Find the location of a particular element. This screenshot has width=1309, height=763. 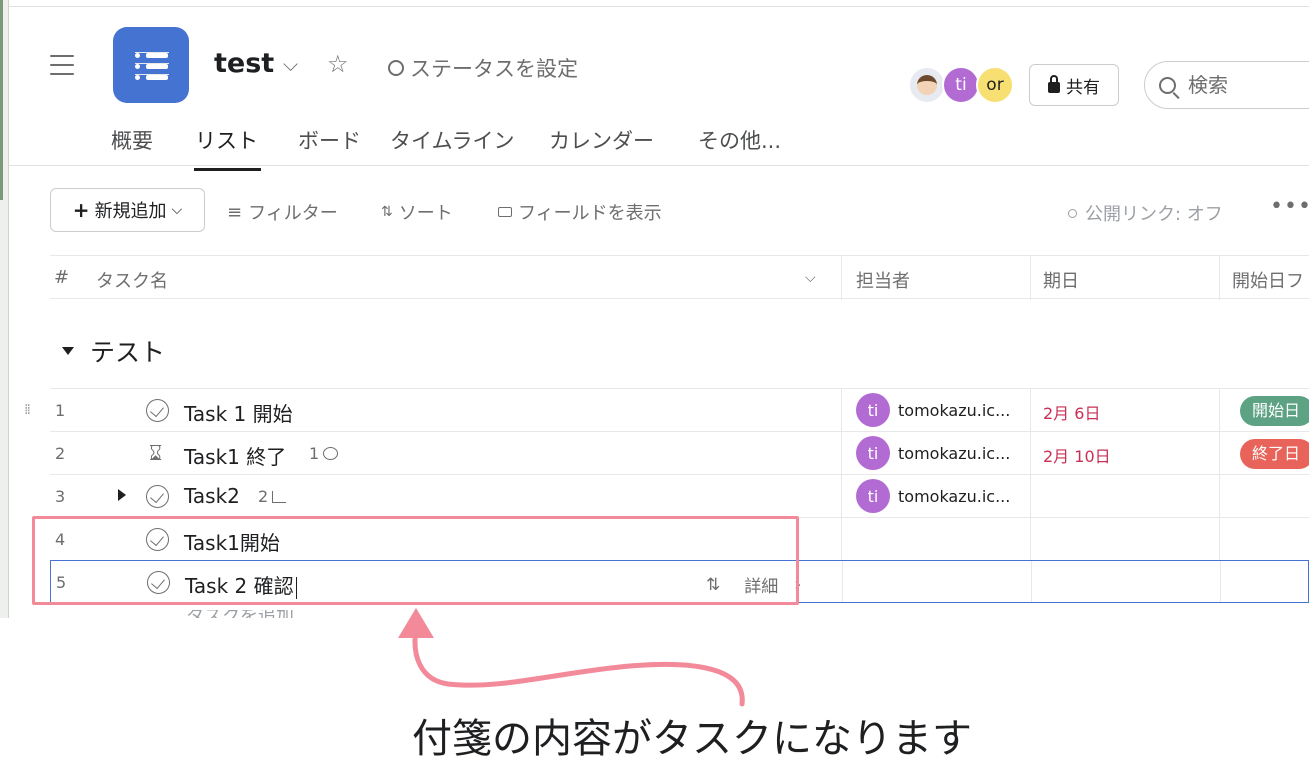

menu-icon is located at coordinates (62, 66).